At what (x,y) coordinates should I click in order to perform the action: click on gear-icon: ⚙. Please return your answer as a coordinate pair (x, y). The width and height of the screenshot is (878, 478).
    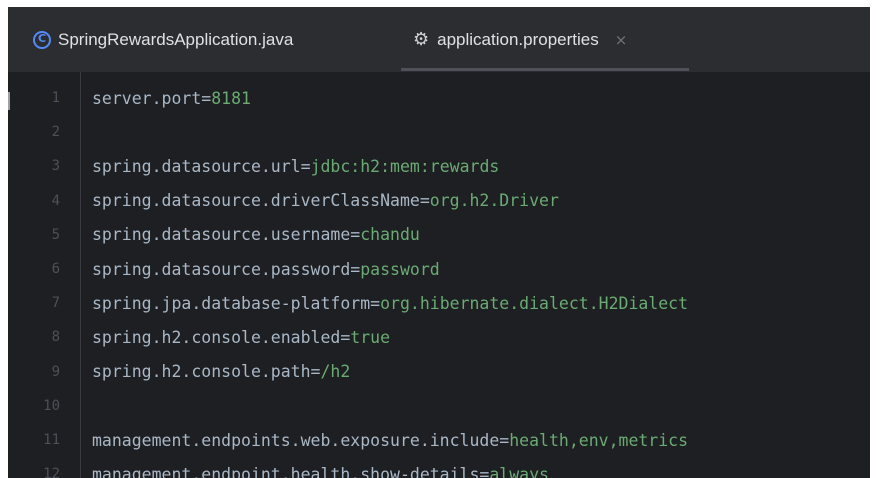
    Looking at the image, I should click on (421, 39).